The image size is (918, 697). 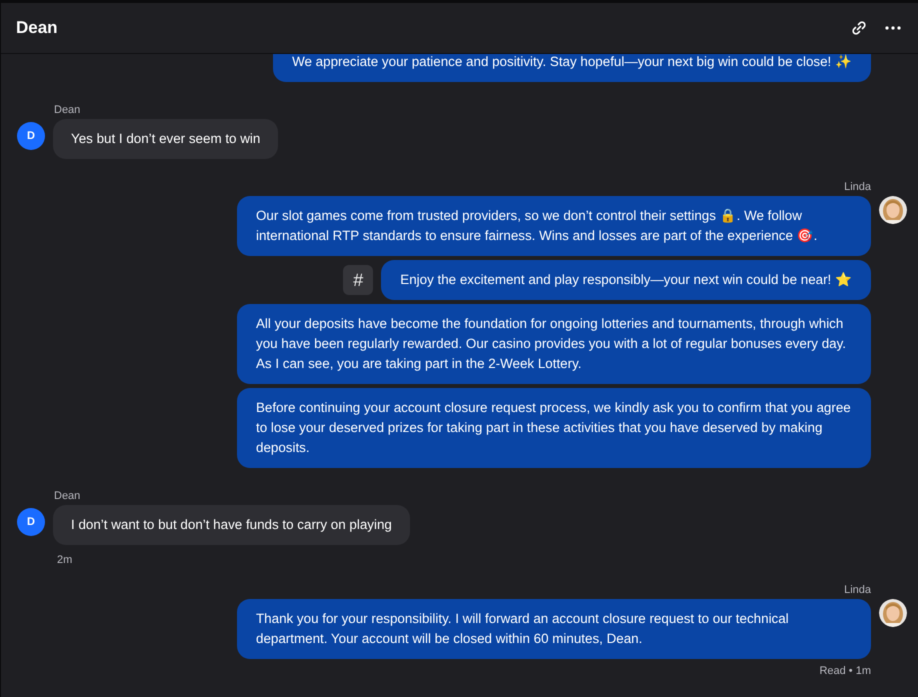 What do you see at coordinates (572, 68) in the screenshot?
I see `message-bubble: We appreciate your patience and positivity. Stay hopeful—your next big win could be close! ✨` at bounding box center [572, 68].